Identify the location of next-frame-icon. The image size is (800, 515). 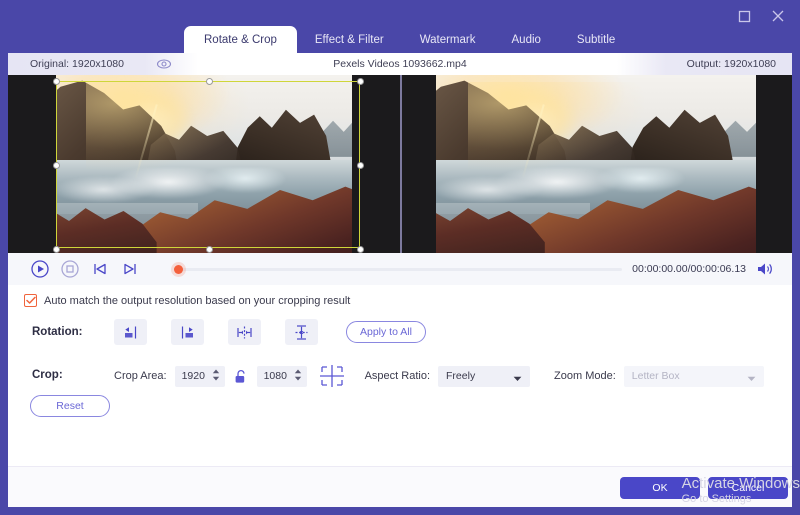
(130, 269).